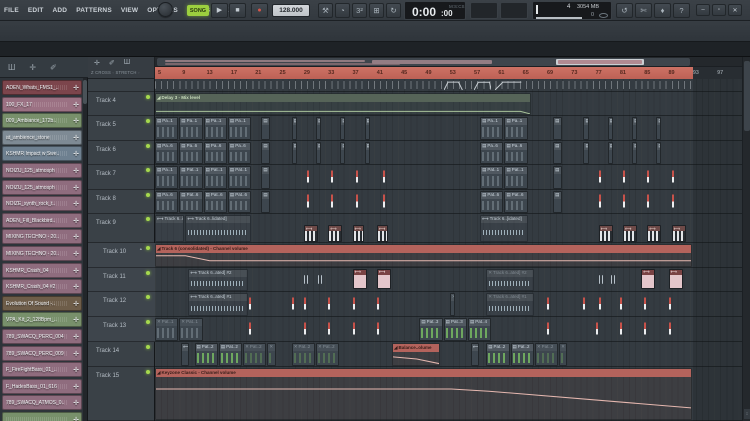  I want to click on audio-clip: ⟷ Track 6..lidated], so click(218, 228).